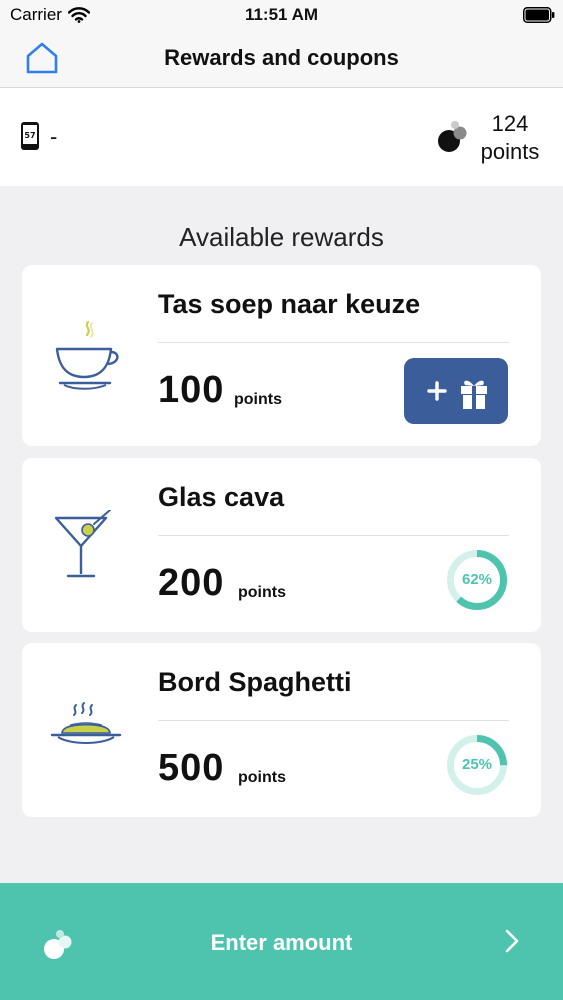  I want to click on status-bar: Carrier 11:51 AM, so click(281, 15).